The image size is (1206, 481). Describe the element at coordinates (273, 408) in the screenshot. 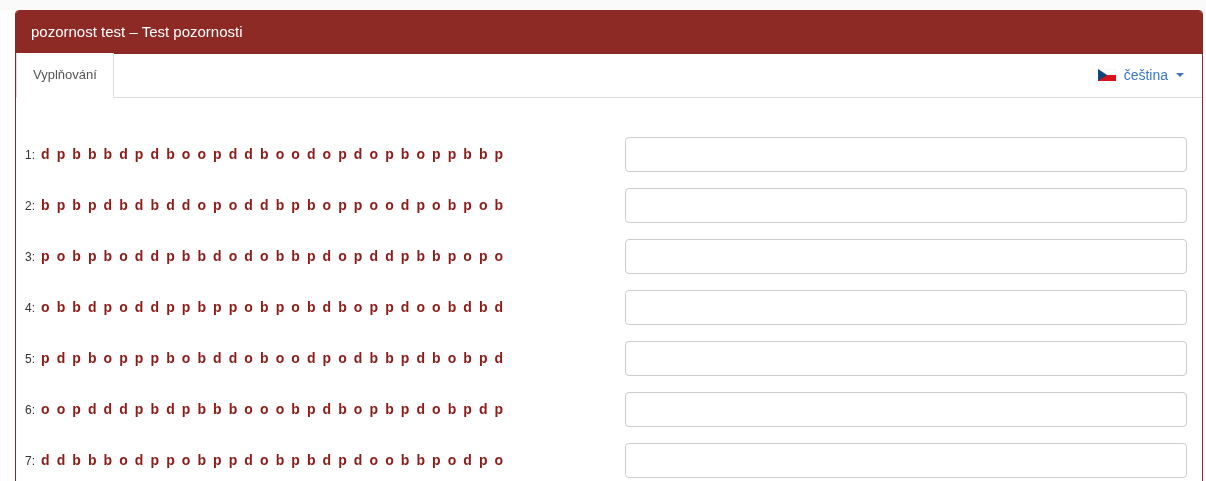

I see `letter-sequence: o o p d d d p b d p b b b o o o b p d b o p b p d o b p d p` at that location.